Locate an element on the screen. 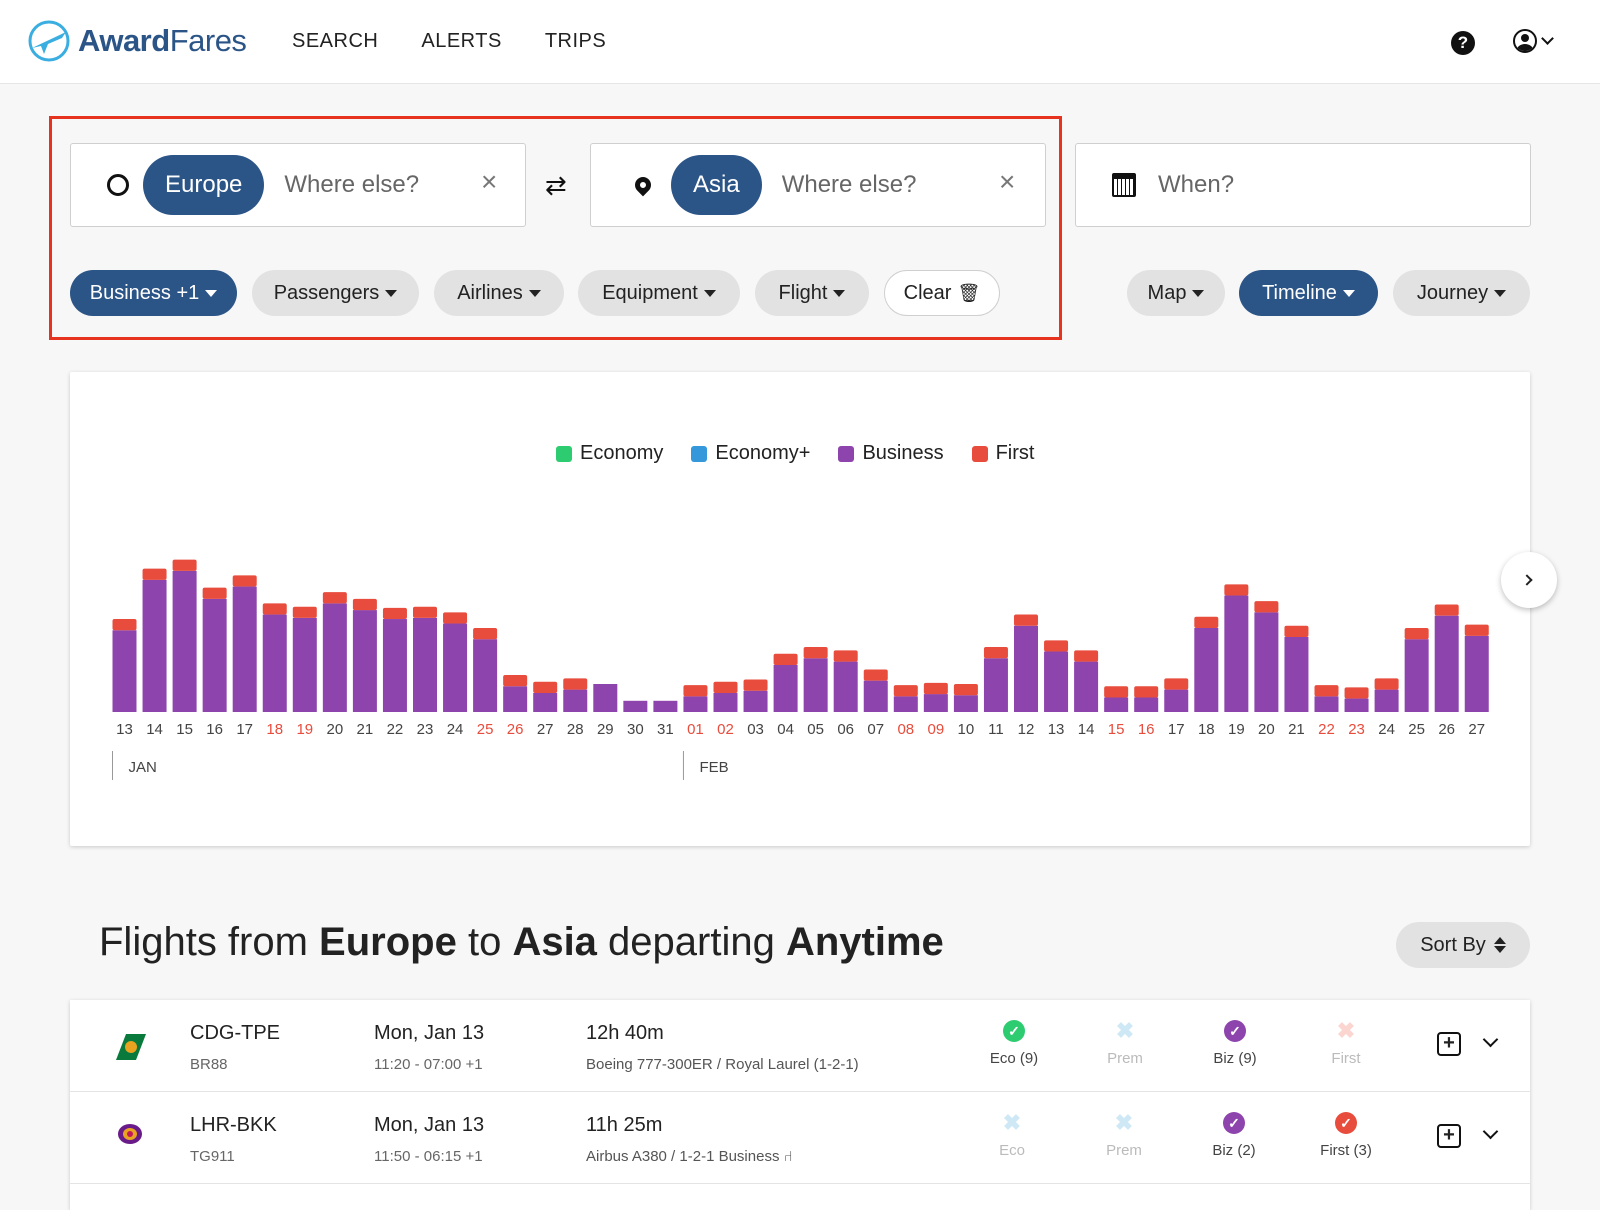 The width and height of the screenshot is (1600, 1210). cabin-economy: ✓ Eco (9) is located at coordinates (1014, 1043).